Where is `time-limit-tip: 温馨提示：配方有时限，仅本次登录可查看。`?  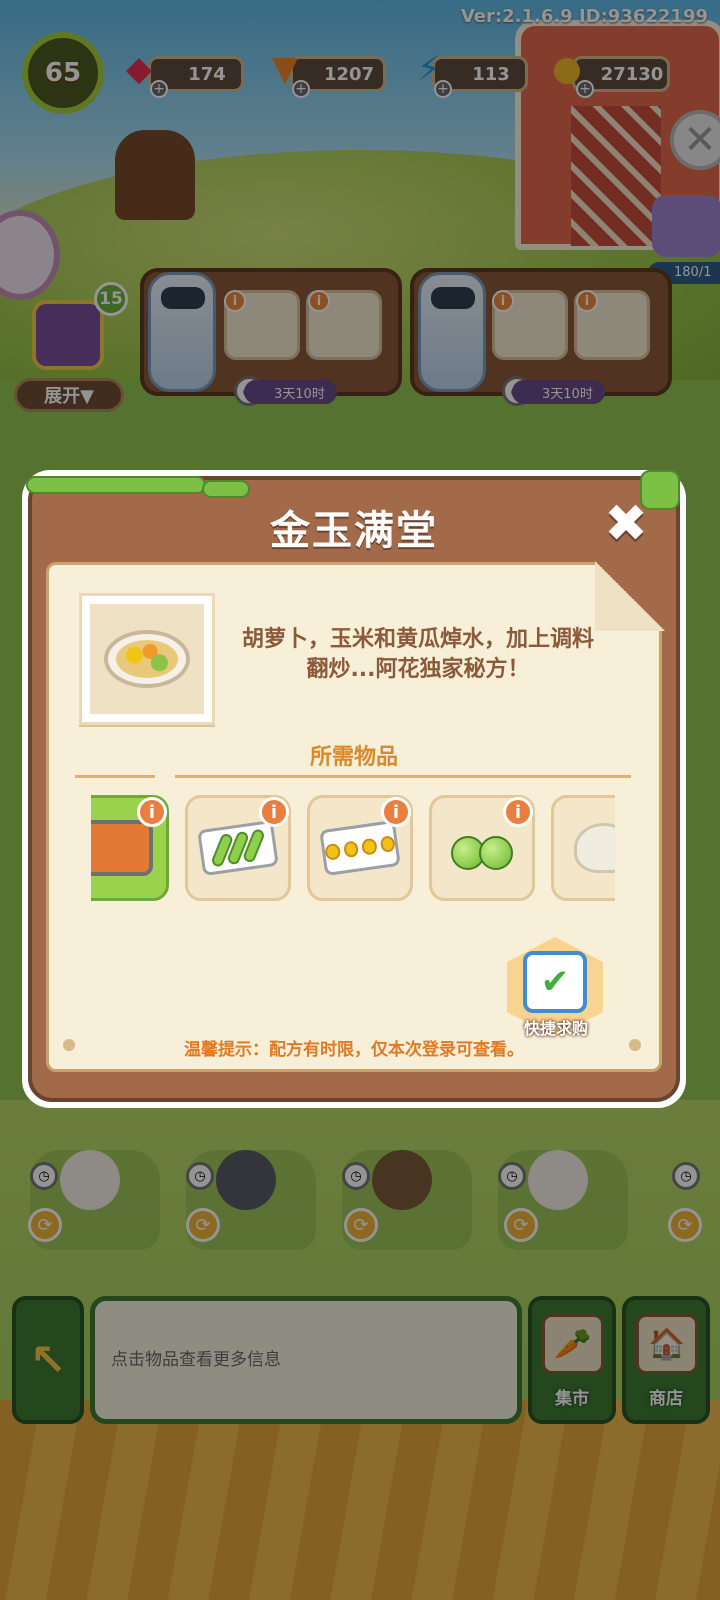
time-limit-tip: 温馨提示：配方有时限，仅本次登录可查看。 is located at coordinates (354, 1050).